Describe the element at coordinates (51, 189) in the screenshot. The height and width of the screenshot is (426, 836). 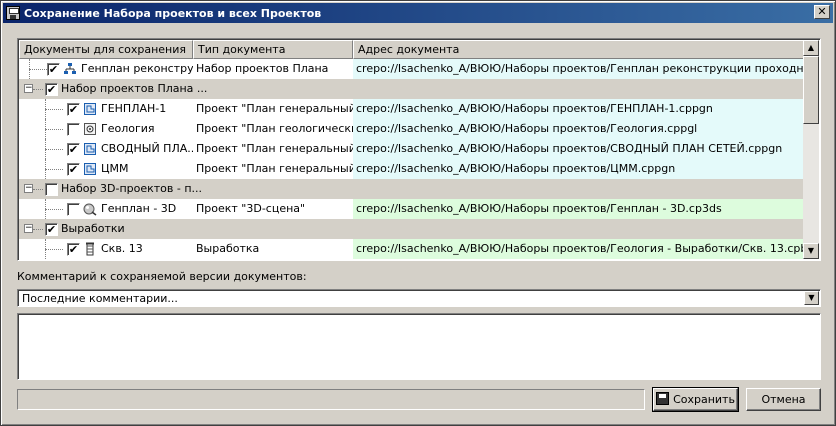
I see `group-checkbox` at that location.